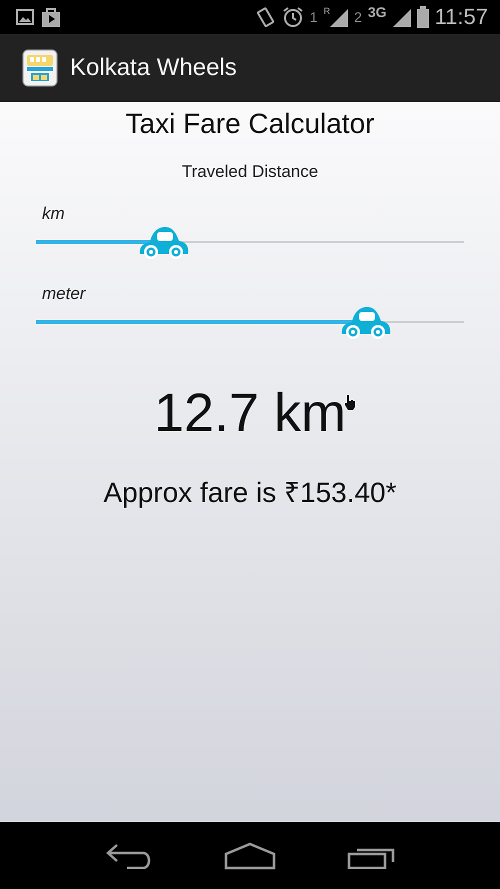 This screenshot has width=500, height=889. I want to click on home-icon, so click(250, 856).